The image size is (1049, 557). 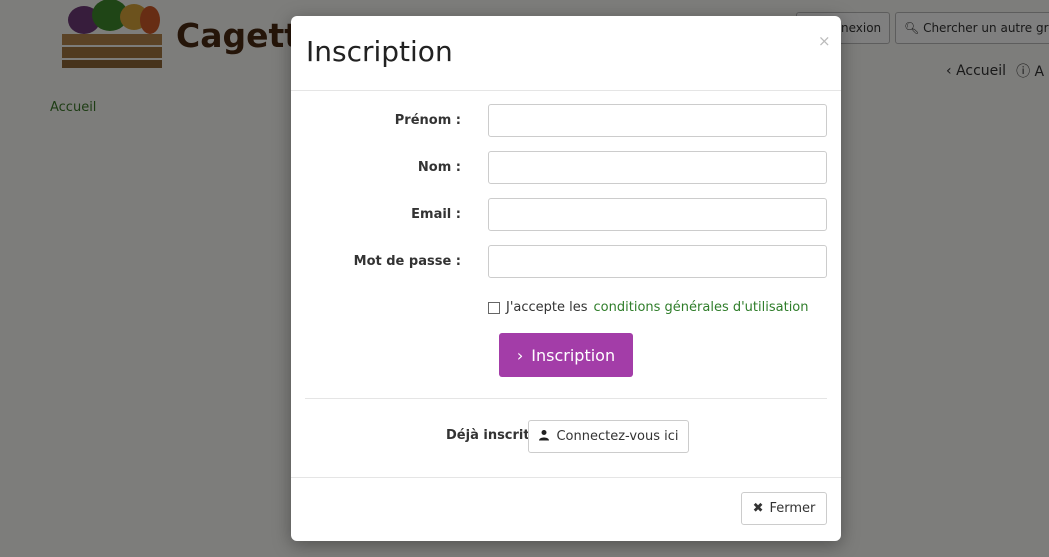 I want to click on signup-button-label: Inscription, so click(x=573, y=355).